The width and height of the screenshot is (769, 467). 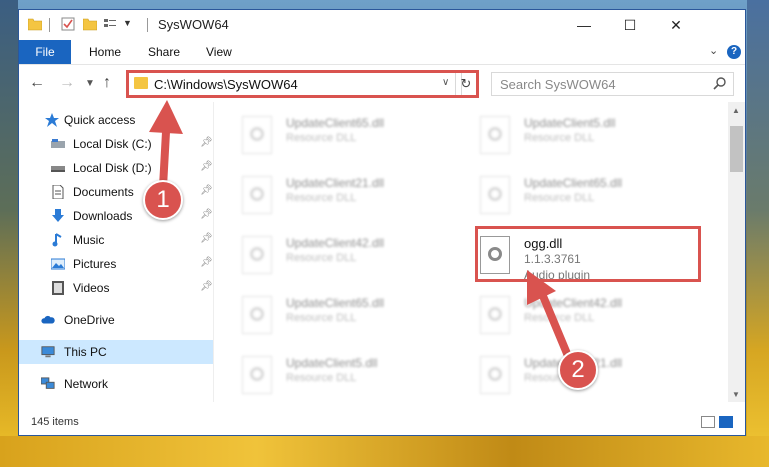 I want to click on status-bar: 145 items, so click(x=382, y=422).